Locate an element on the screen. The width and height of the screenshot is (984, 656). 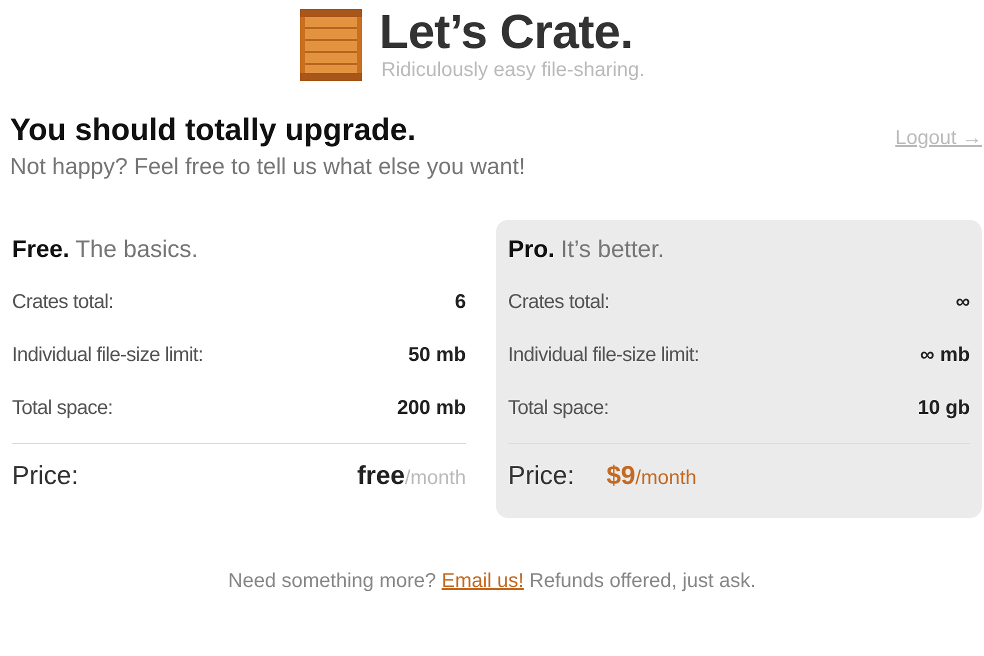
brand-title: Let’s Crate. is located at coordinates (506, 33).